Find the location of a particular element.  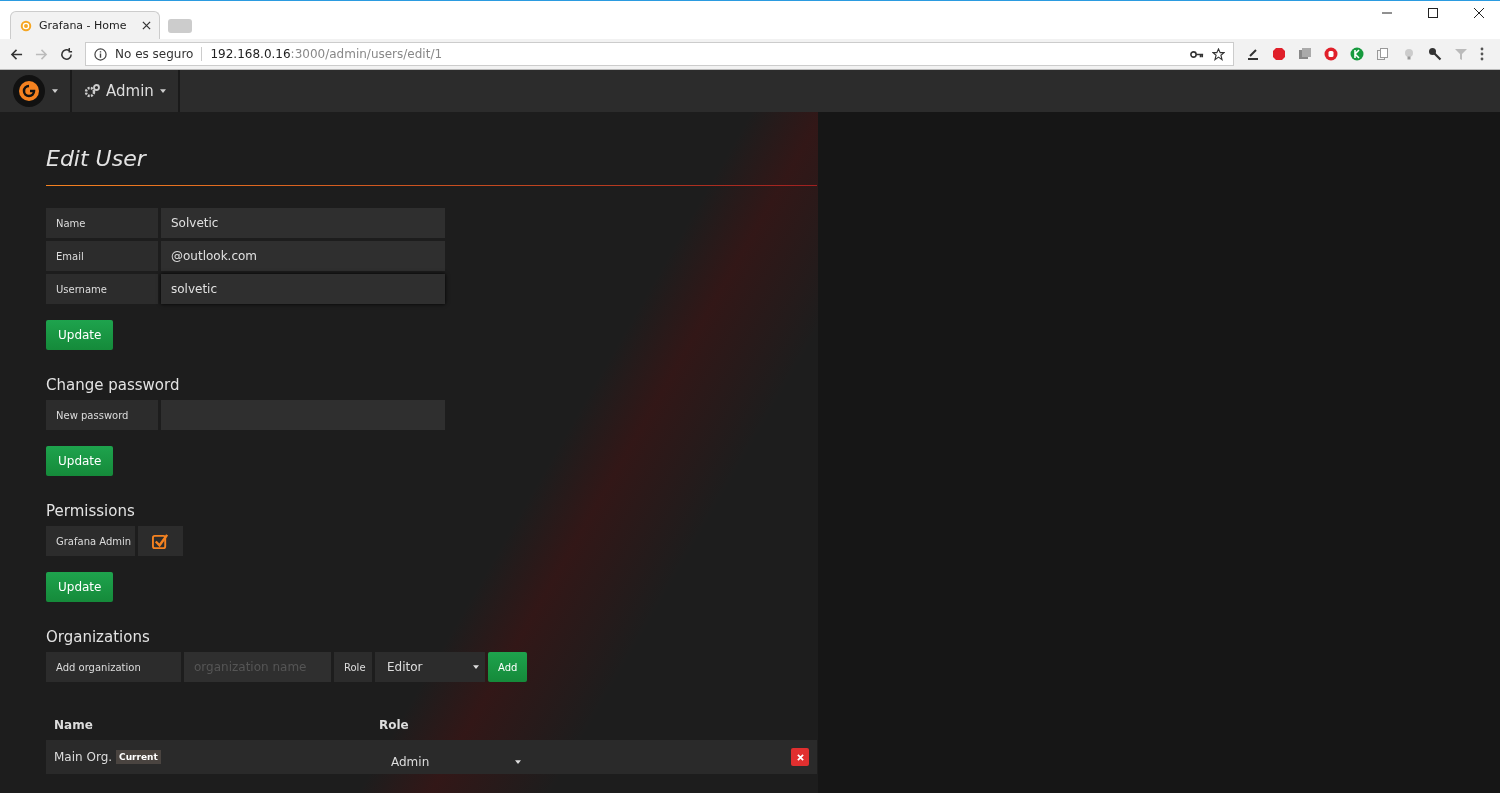

field-label: Add organization is located at coordinates (113, 667).